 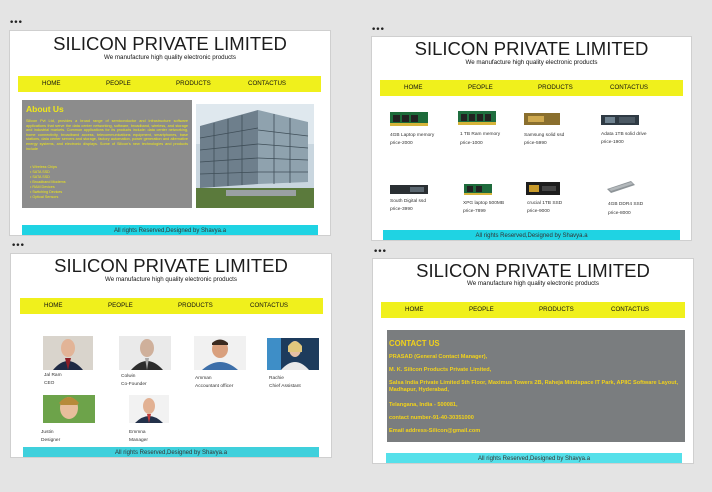 I want to click on product-price: price-3990, so click(x=401, y=209).